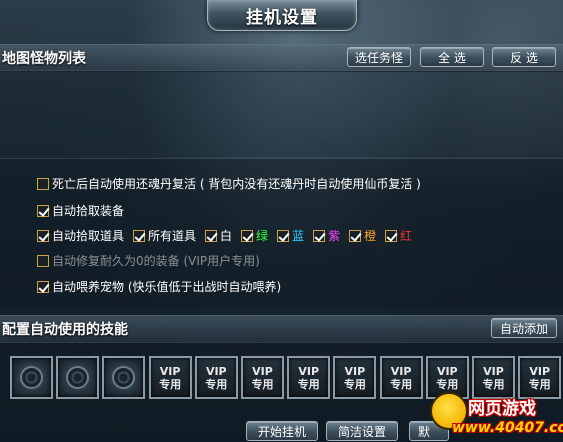  I want to click on item-filter-label: 蓝, so click(298, 236).